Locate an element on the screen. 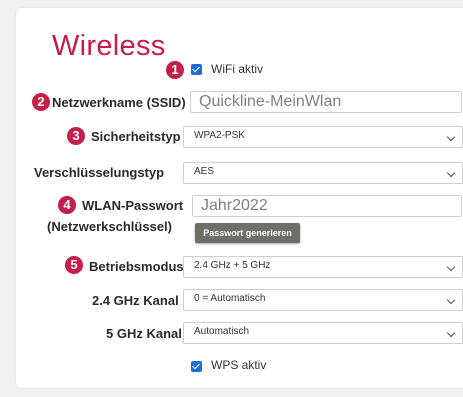  wlan-password-input: Jahr2022 is located at coordinates (327, 206).